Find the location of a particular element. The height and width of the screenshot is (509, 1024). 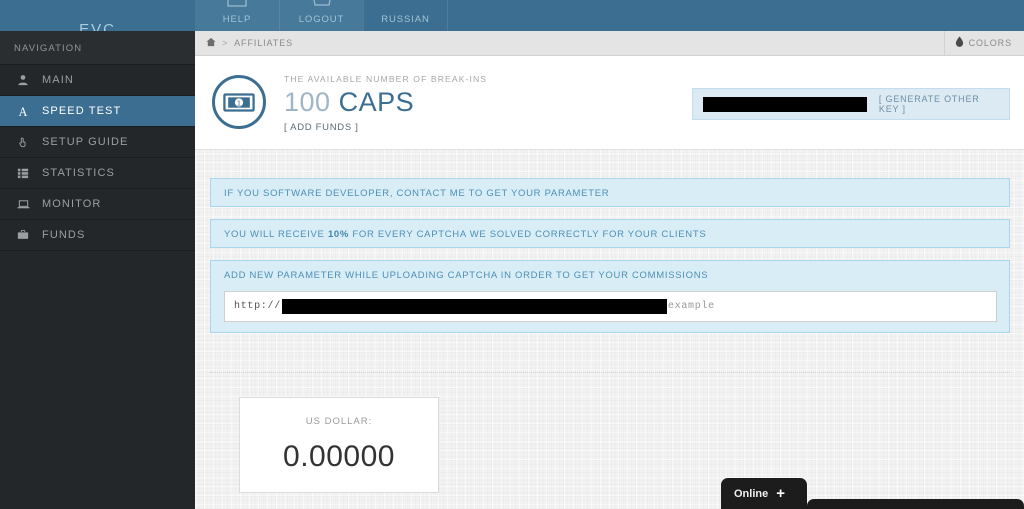

topnav-item-help: HELP is located at coordinates (237, 15).